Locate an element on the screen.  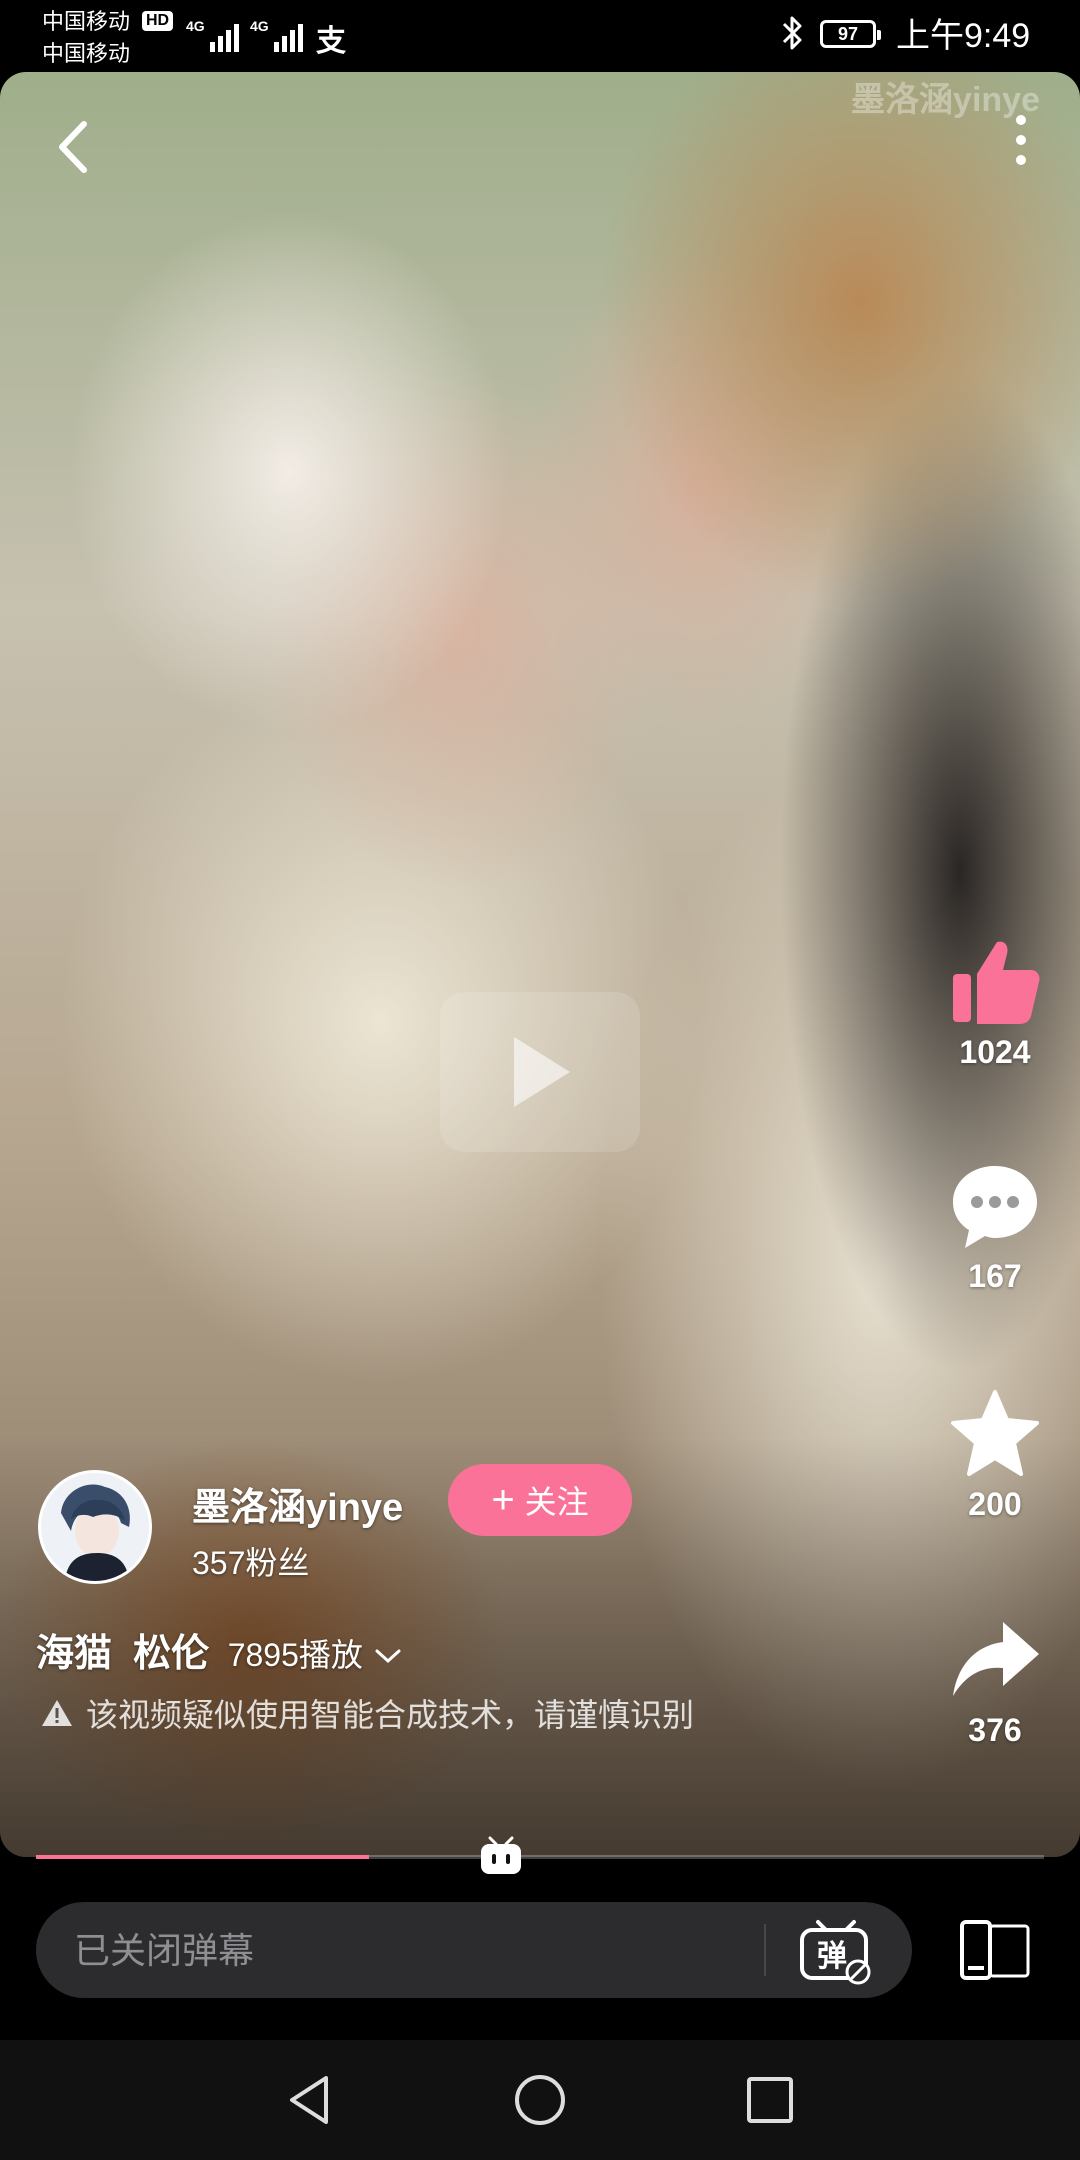
divider is located at coordinates (765, 1950).